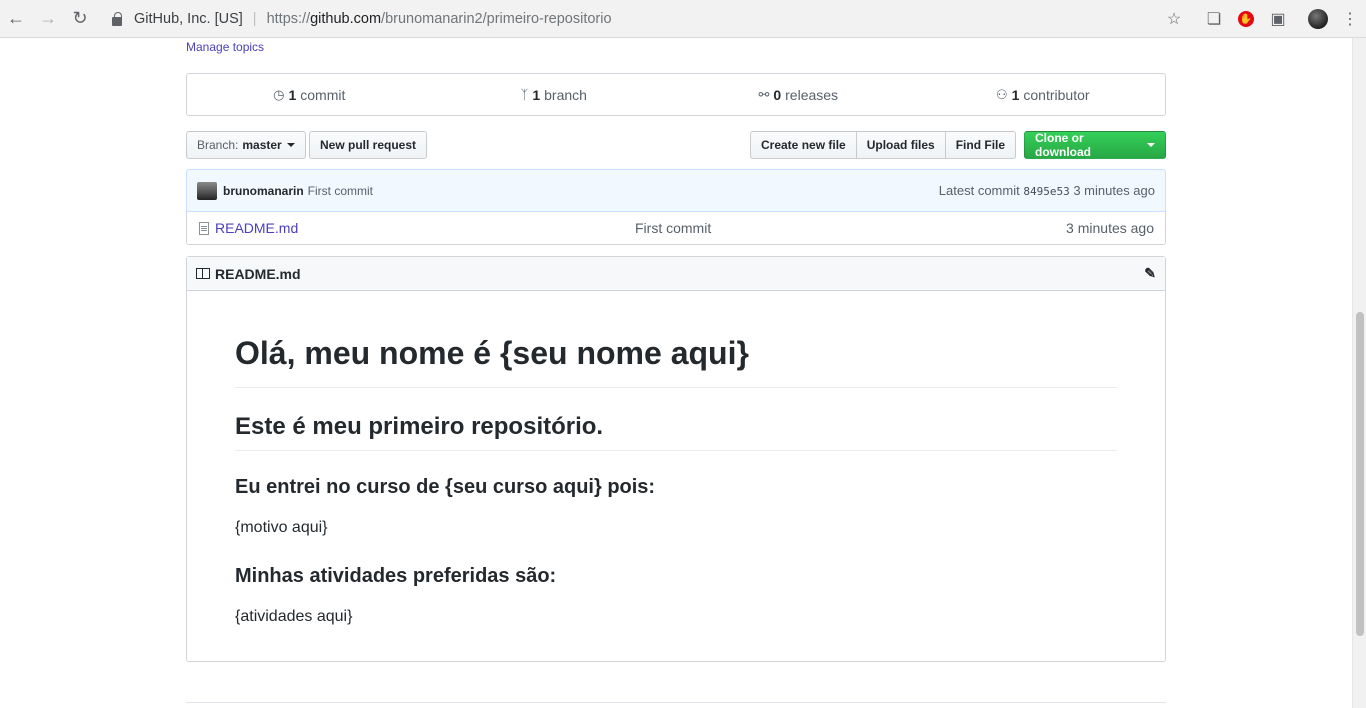  What do you see at coordinates (218, 145) in the screenshot?
I see `branch-prefix: Branch:` at bounding box center [218, 145].